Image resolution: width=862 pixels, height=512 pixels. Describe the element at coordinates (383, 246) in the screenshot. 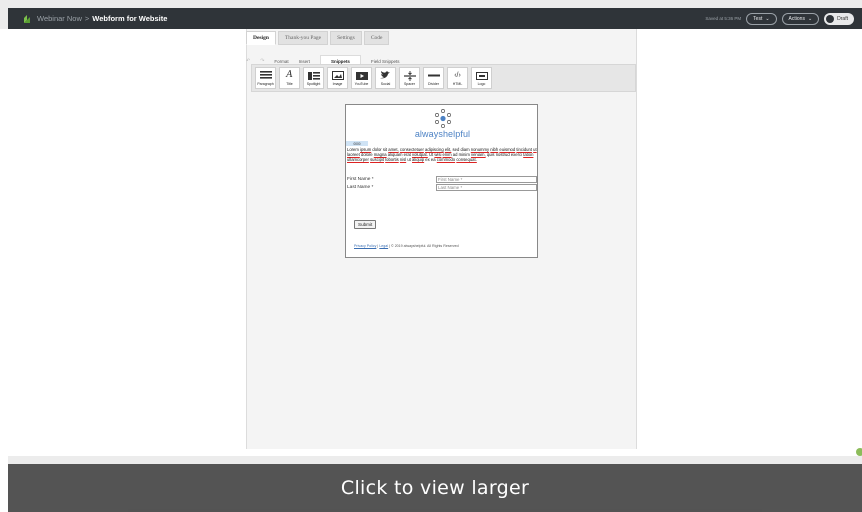

I see `legal-link: Legal` at that location.